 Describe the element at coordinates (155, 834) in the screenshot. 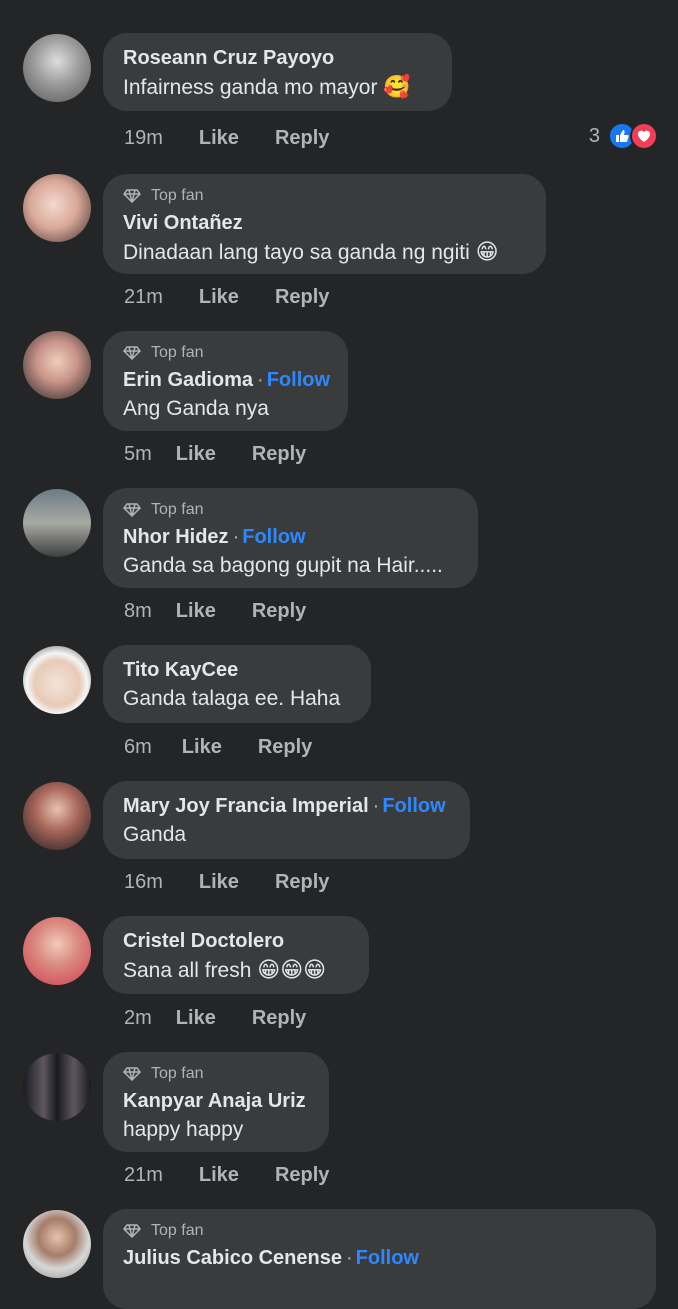

I see `comment-text: Ganda` at that location.